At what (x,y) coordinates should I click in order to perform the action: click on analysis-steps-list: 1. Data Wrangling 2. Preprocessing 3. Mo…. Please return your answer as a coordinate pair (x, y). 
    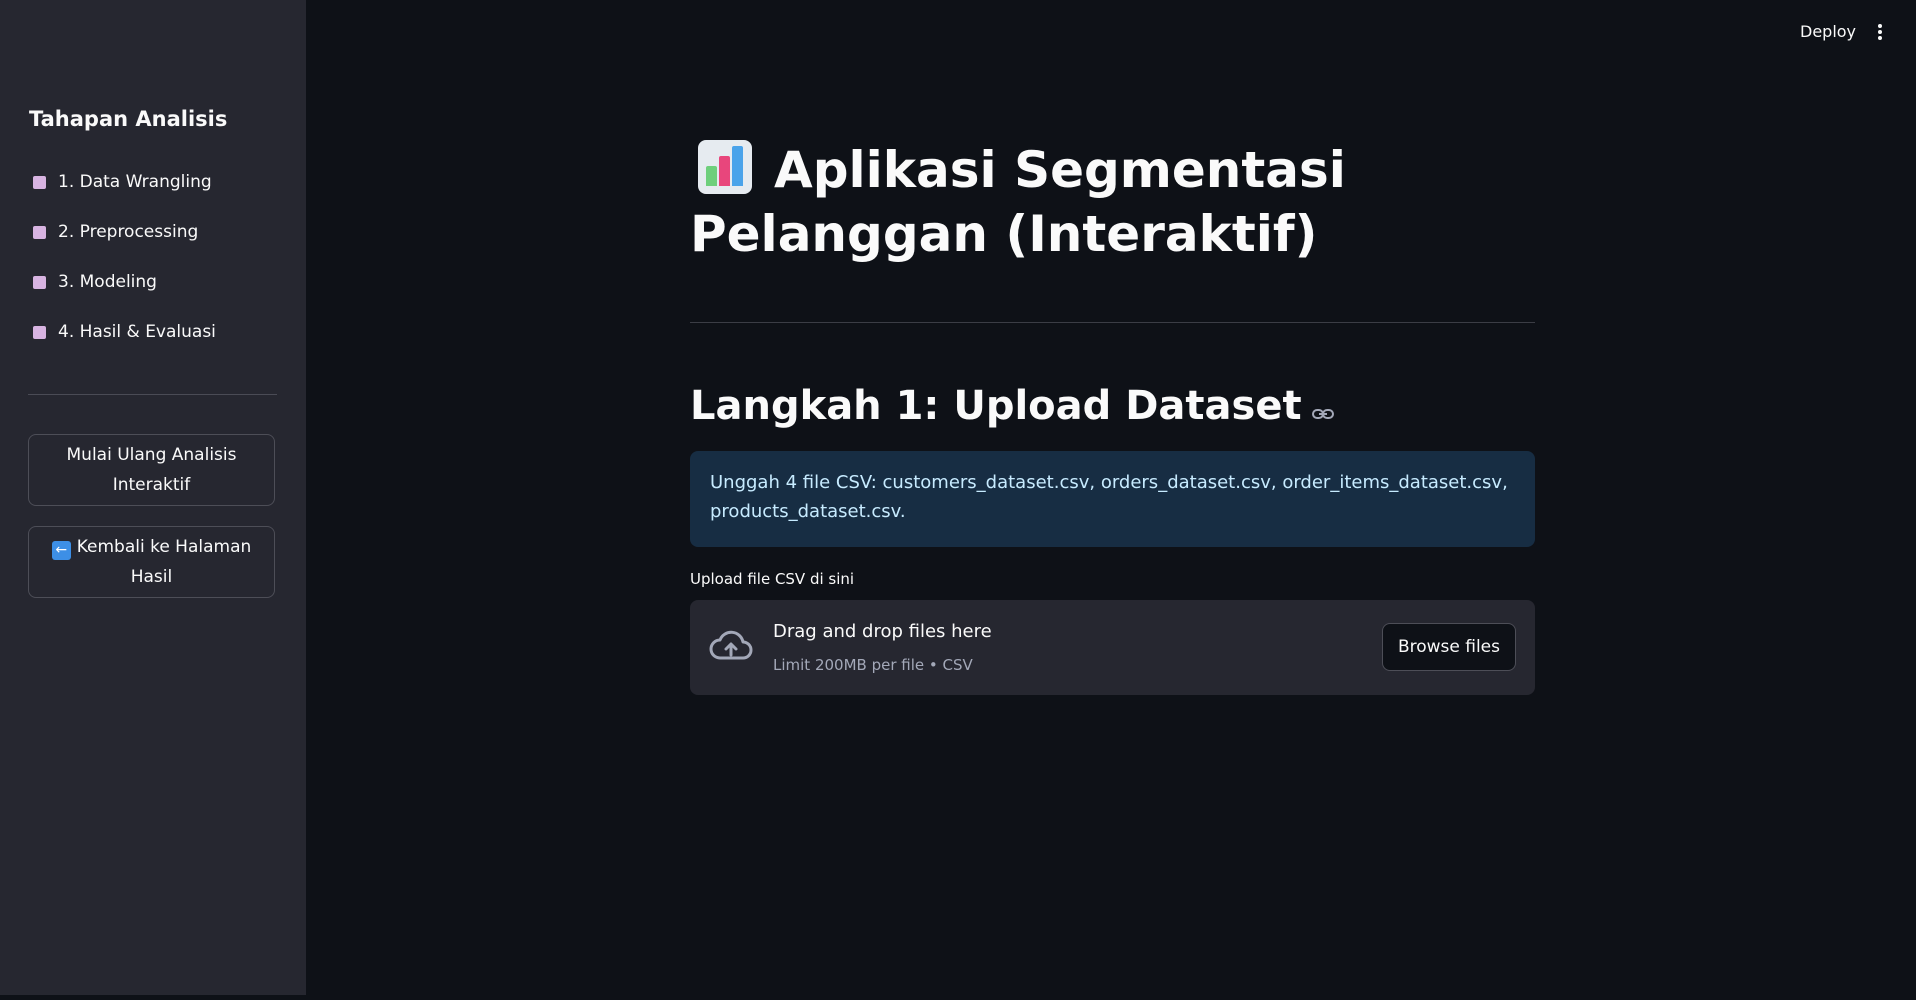
    Looking at the image, I should click on (124, 257).